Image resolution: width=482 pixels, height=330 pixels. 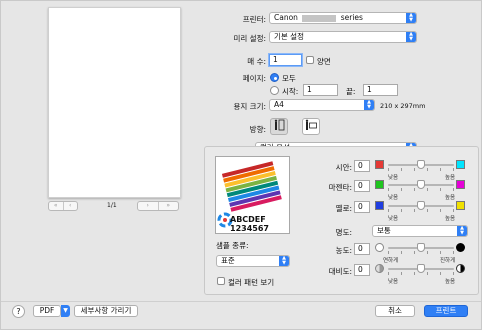 What do you see at coordinates (71, 206) in the screenshot?
I see `prev-page-button: ‹` at bounding box center [71, 206].